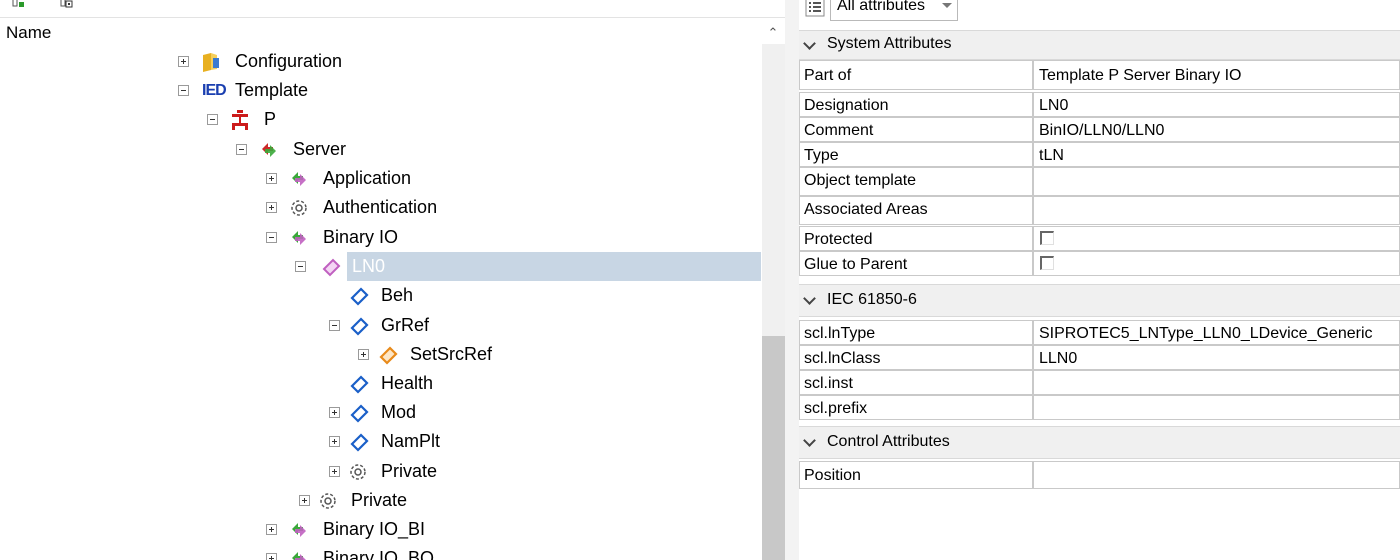  I want to click on tree-node-binary-io-bi: Binary IO_BI, so click(391, 529).